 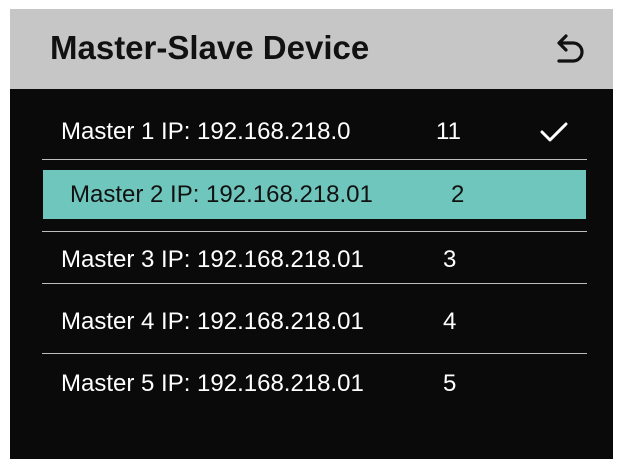 What do you see at coordinates (210, 47) in the screenshot?
I see `page-title: Master-Slave Device` at bounding box center [210, 47].